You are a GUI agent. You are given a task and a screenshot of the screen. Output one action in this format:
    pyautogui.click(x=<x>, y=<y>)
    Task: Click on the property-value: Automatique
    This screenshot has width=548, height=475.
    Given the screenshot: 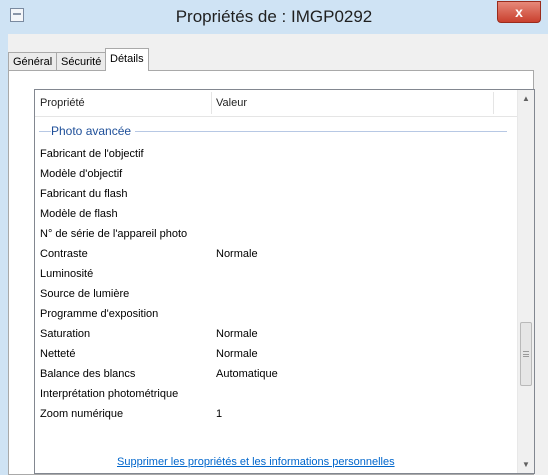 What is the action you would take?
    pyautogui.click(x=247, y=374)
    